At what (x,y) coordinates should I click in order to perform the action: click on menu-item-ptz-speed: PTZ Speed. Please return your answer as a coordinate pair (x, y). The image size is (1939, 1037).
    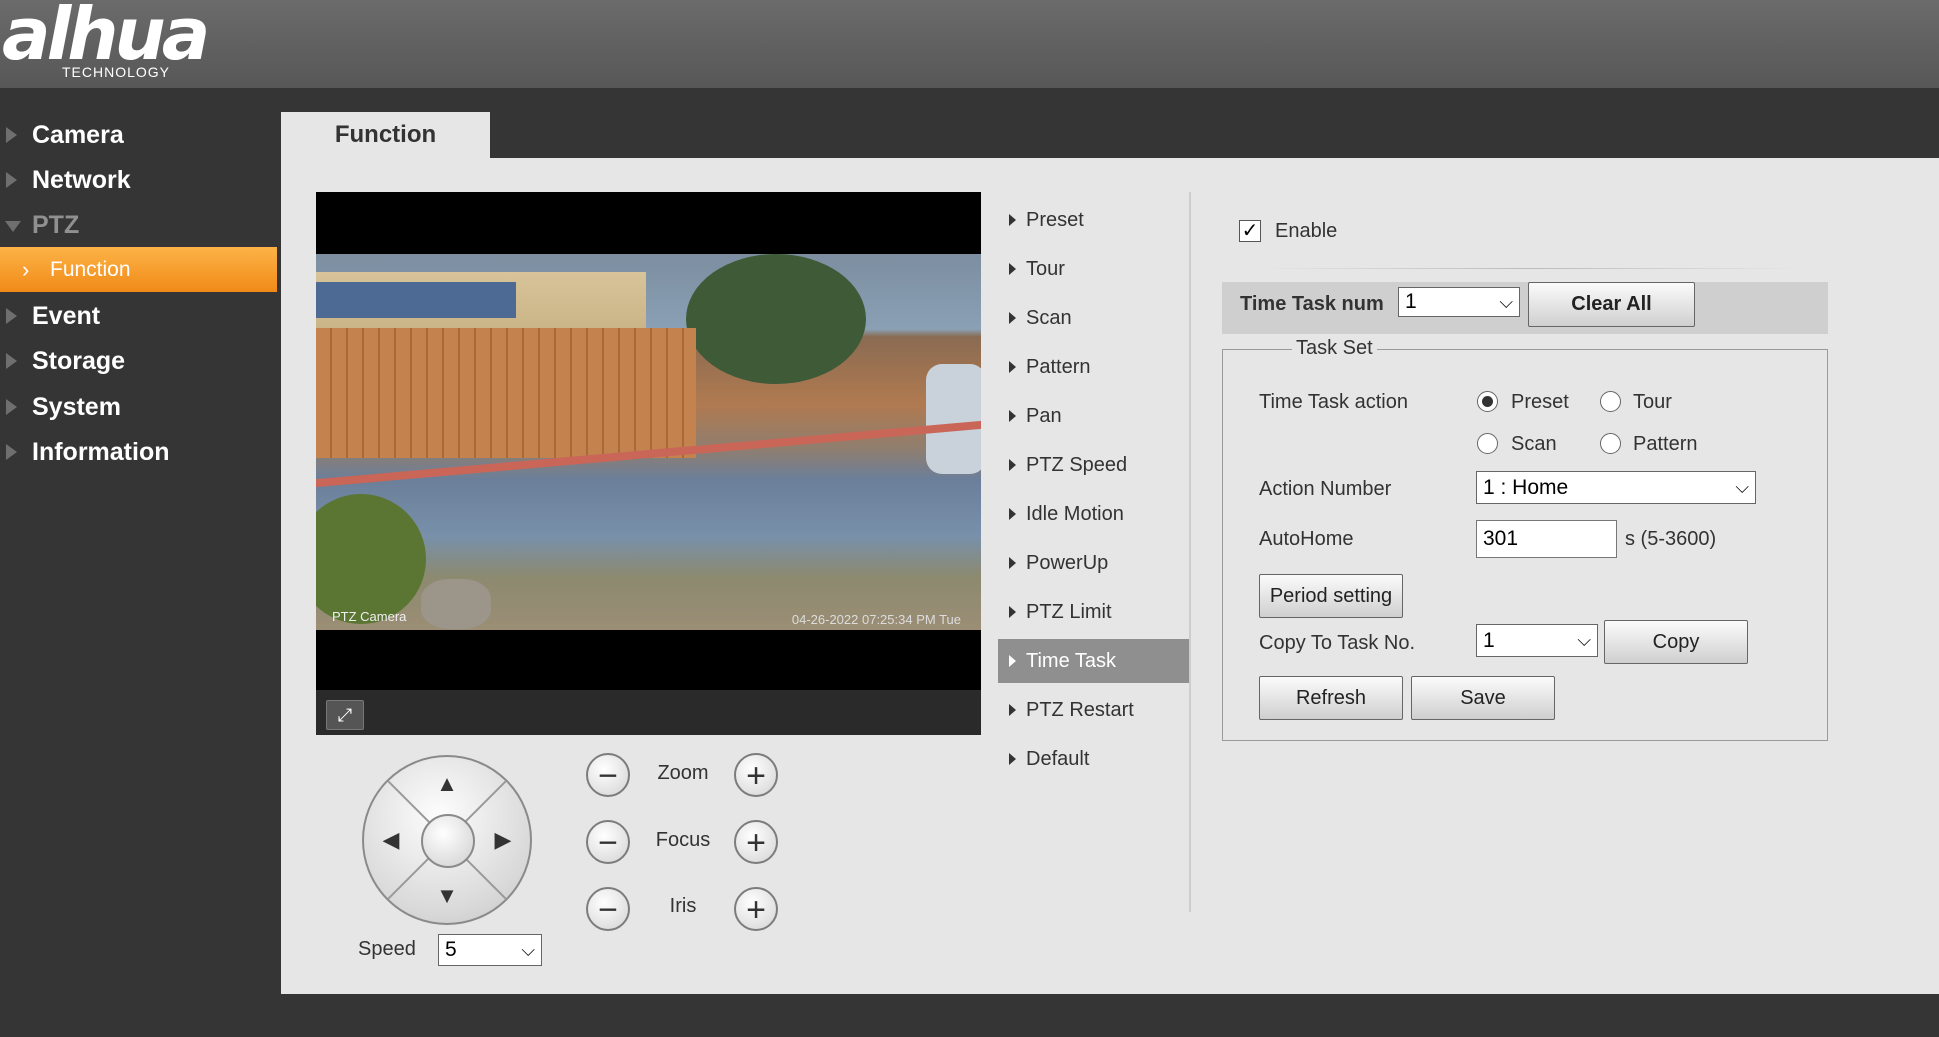
    Looking at the image, I should click on (1094, 465).